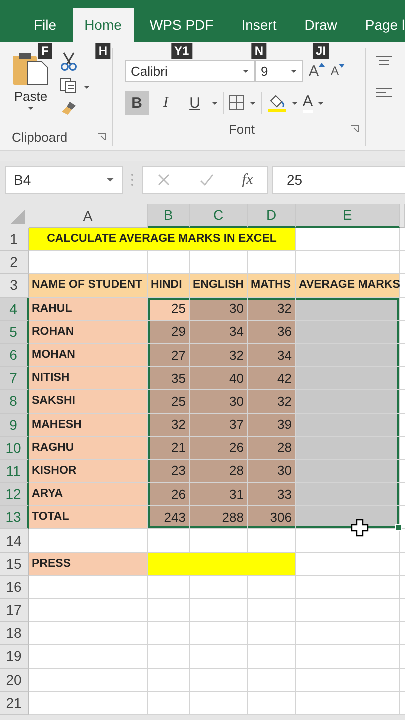 This screenshot has width=405, height=720. Describe the element at coordinates (103, 51) in the screenshot. I see `key-tip: H` at that location.